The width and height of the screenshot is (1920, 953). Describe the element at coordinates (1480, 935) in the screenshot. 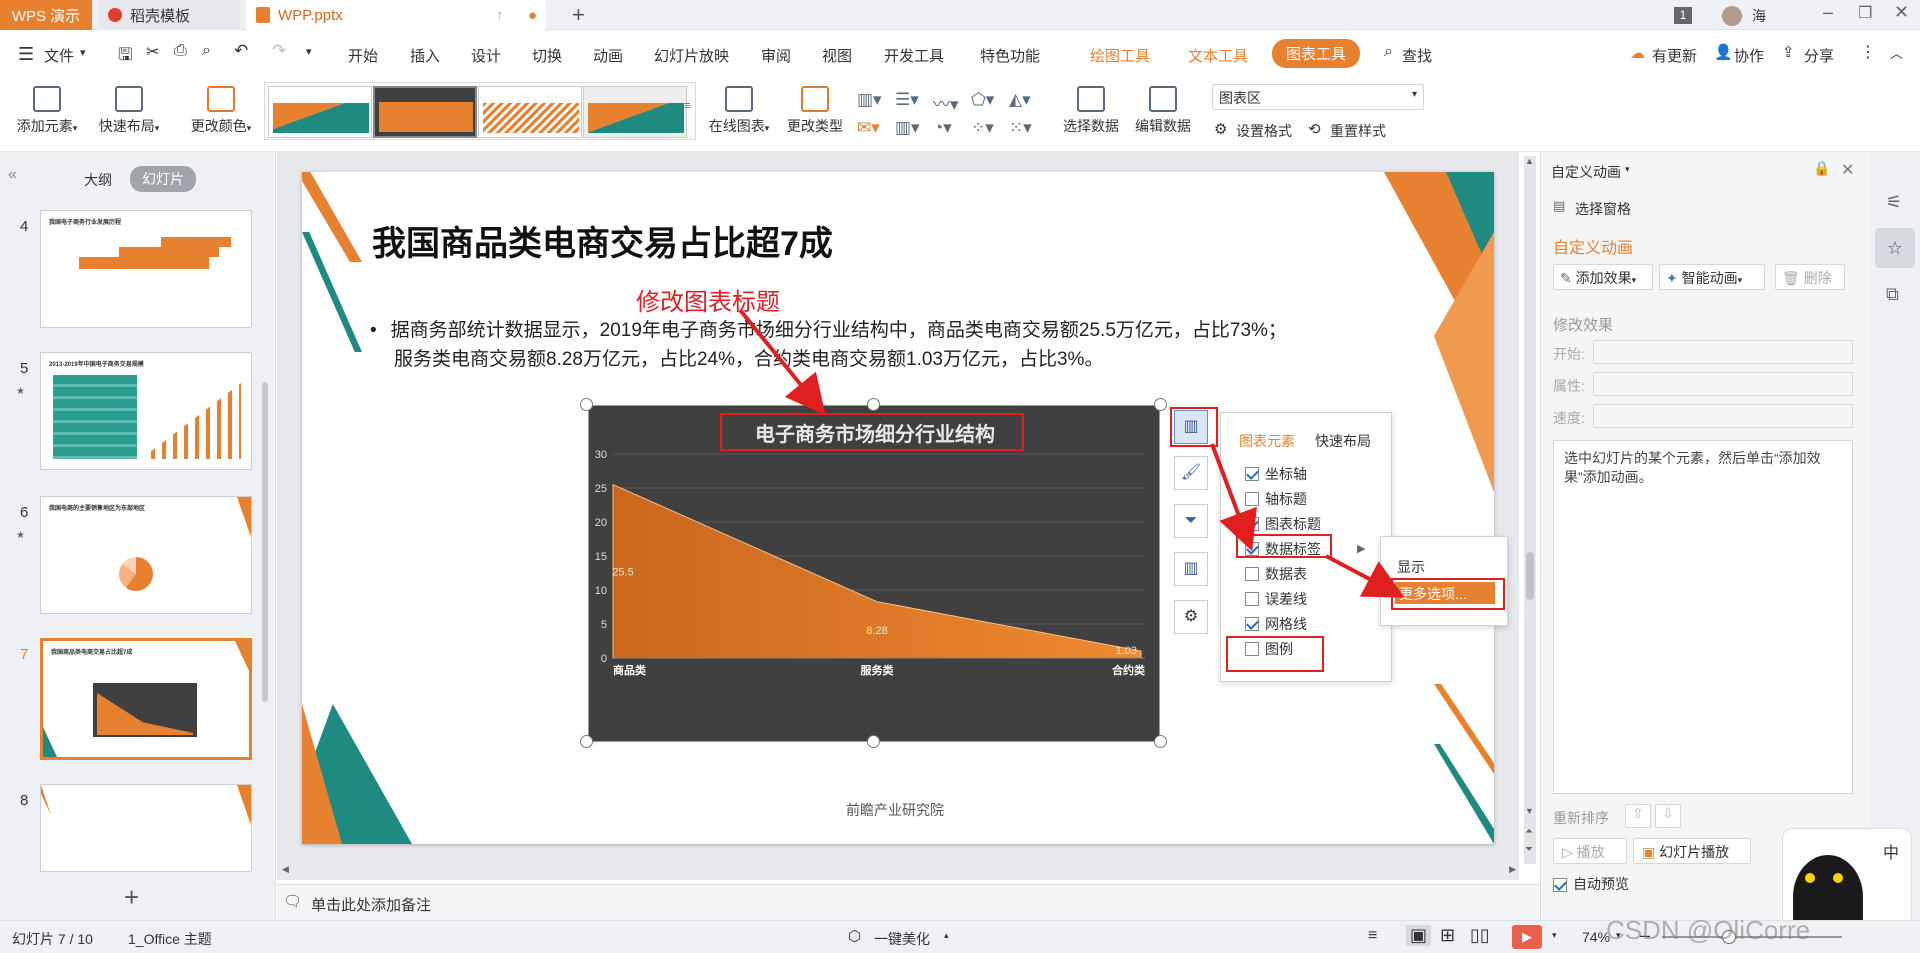

I see `reading-view-icon: ▯▯` at that location.